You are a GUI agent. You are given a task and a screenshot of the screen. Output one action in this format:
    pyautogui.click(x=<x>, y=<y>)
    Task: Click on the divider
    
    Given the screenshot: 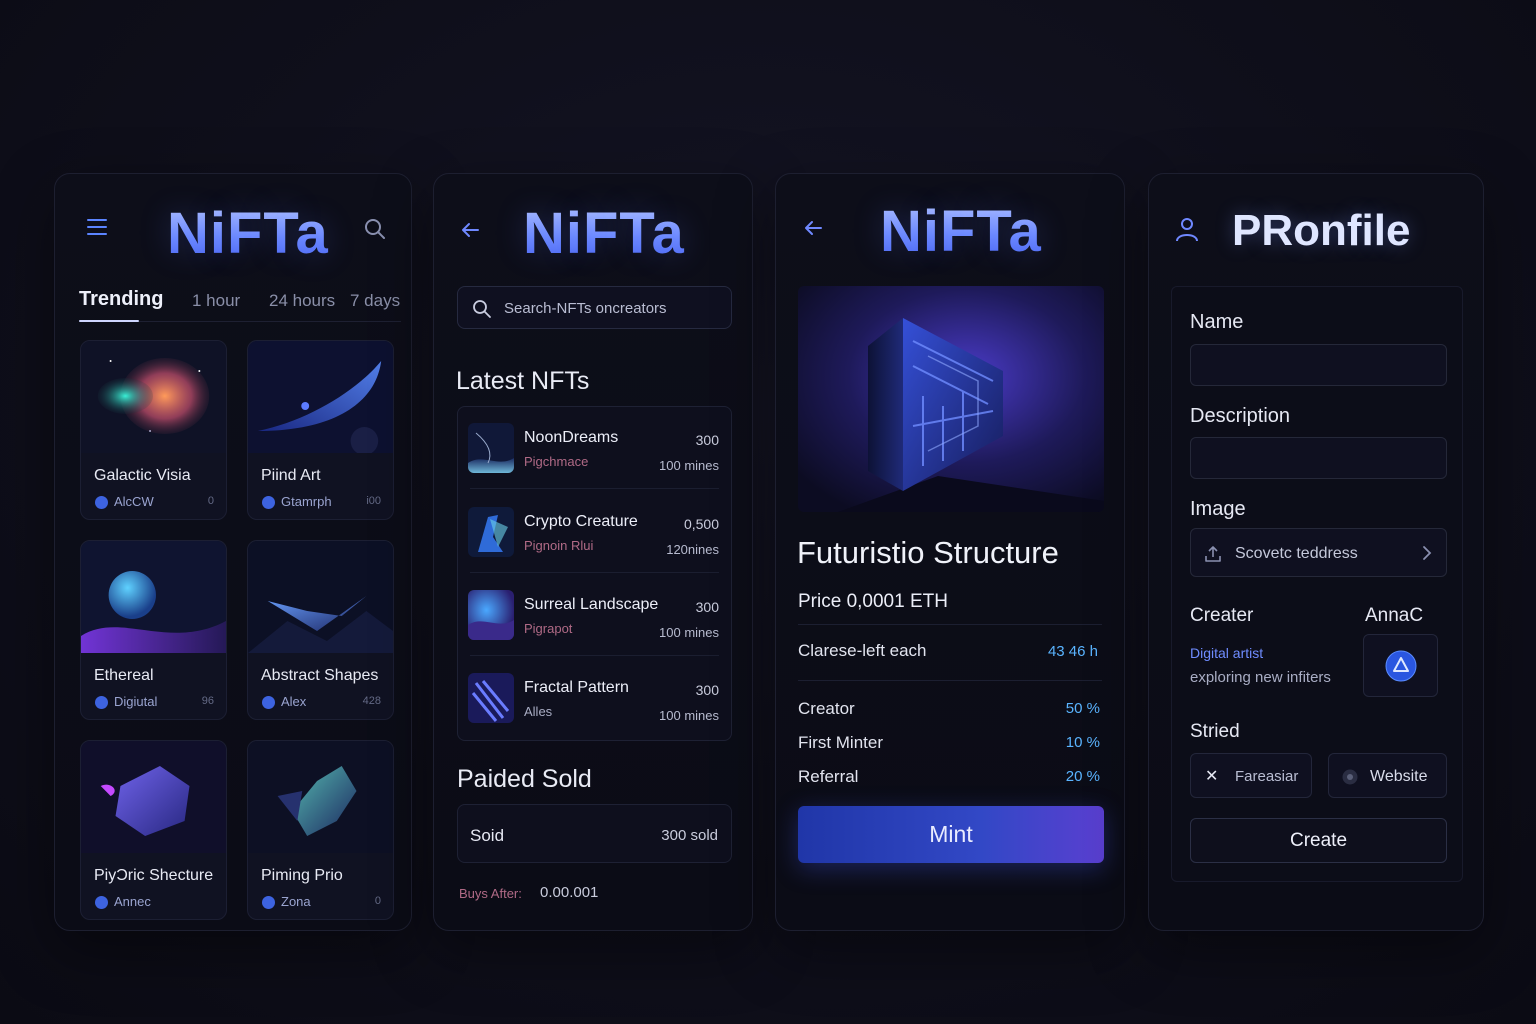 What is the action you would take?
    pyautogui.click(x=950, y=680)
    